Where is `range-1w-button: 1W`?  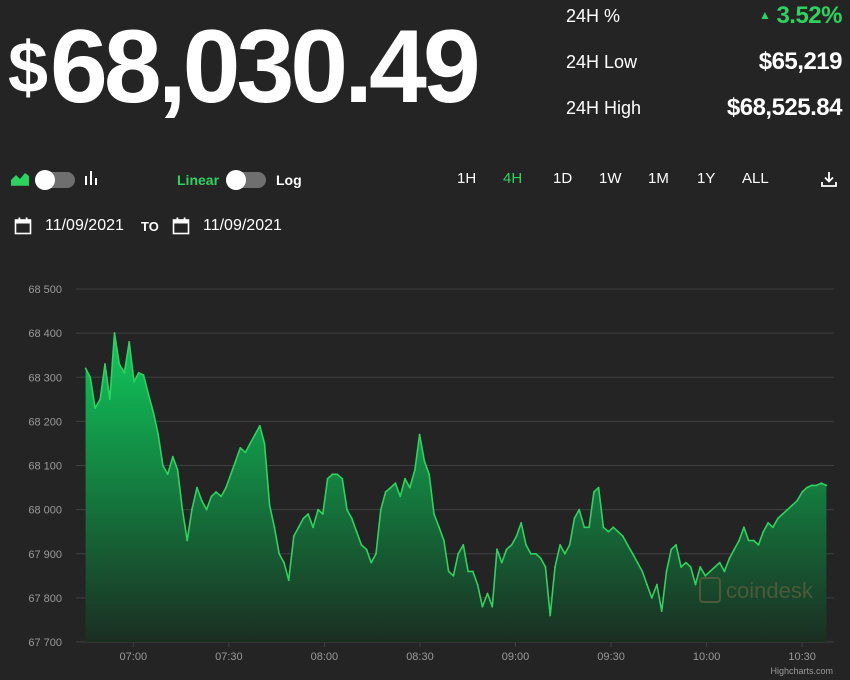
range-1w-button: 1W is located at coordinates (610, 178).